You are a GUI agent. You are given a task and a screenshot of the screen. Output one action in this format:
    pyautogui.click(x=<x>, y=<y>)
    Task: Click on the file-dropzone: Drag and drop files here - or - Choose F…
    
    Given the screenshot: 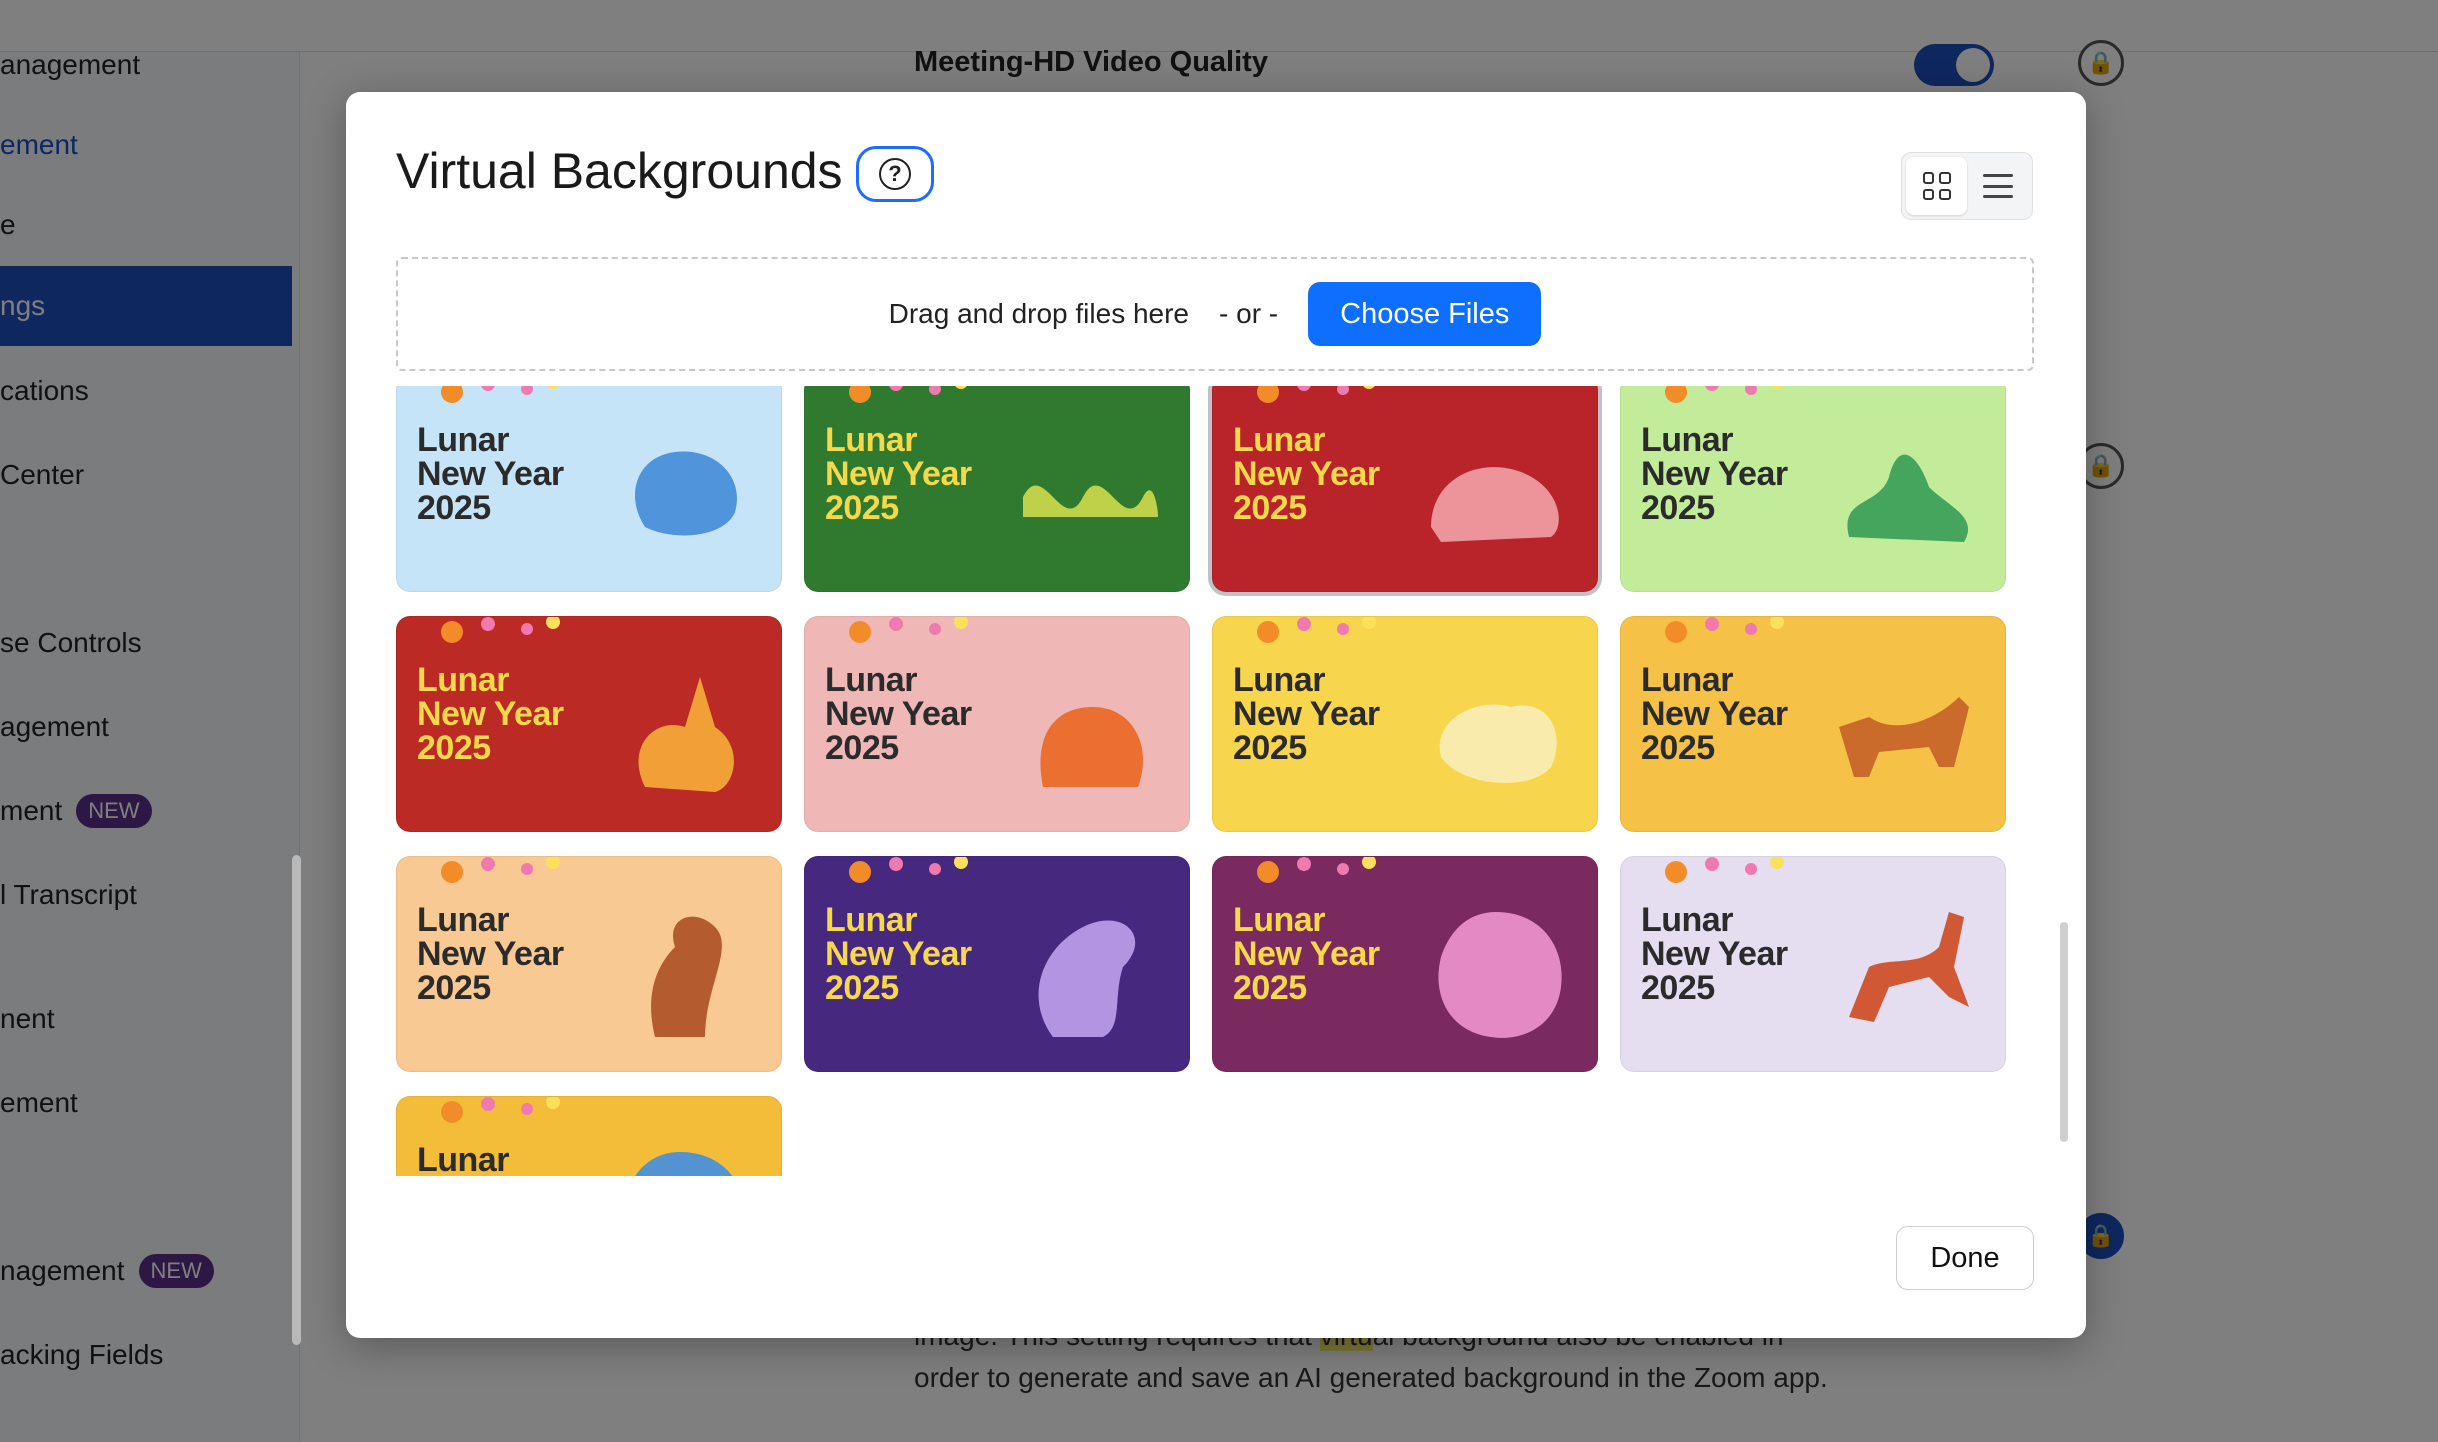 What is the action you would take?
    pyautogui.click(x=1215, y=314)
    